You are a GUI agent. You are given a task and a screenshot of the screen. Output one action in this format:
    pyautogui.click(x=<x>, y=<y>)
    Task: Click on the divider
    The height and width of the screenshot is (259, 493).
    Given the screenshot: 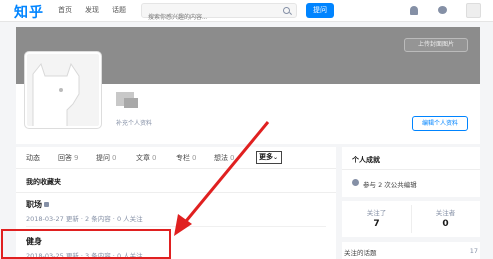 What is the action you would take?
    pyautogui.click(x=411, y=169)
    